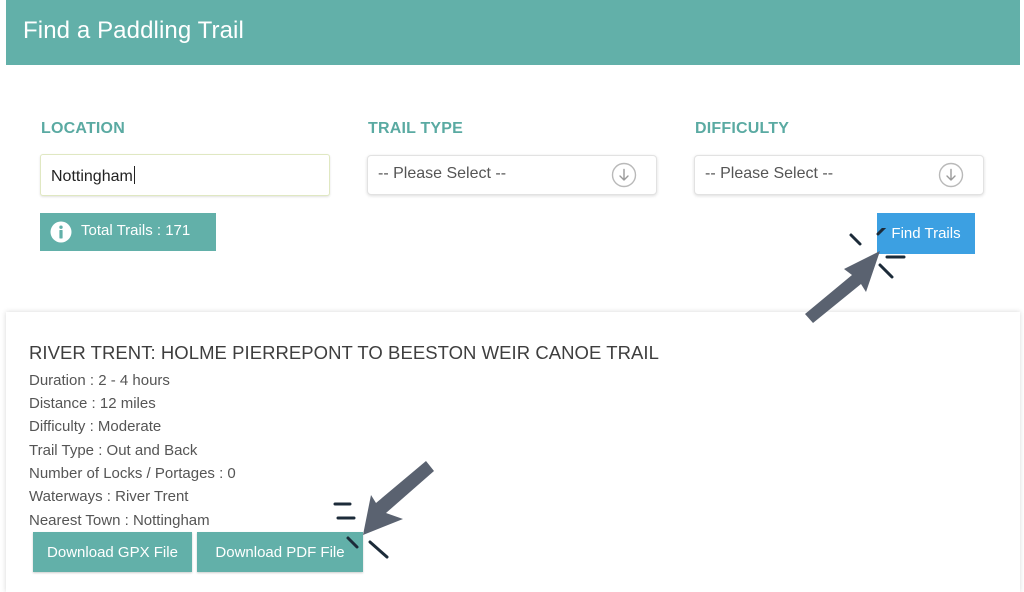  I want to click on find-trails-button: Find Trails, so click(926, 233).